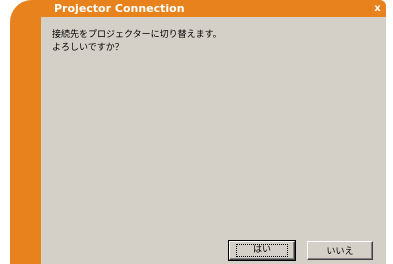  I want to click on message-line-2: よろしいですか？, so click(88, 48).